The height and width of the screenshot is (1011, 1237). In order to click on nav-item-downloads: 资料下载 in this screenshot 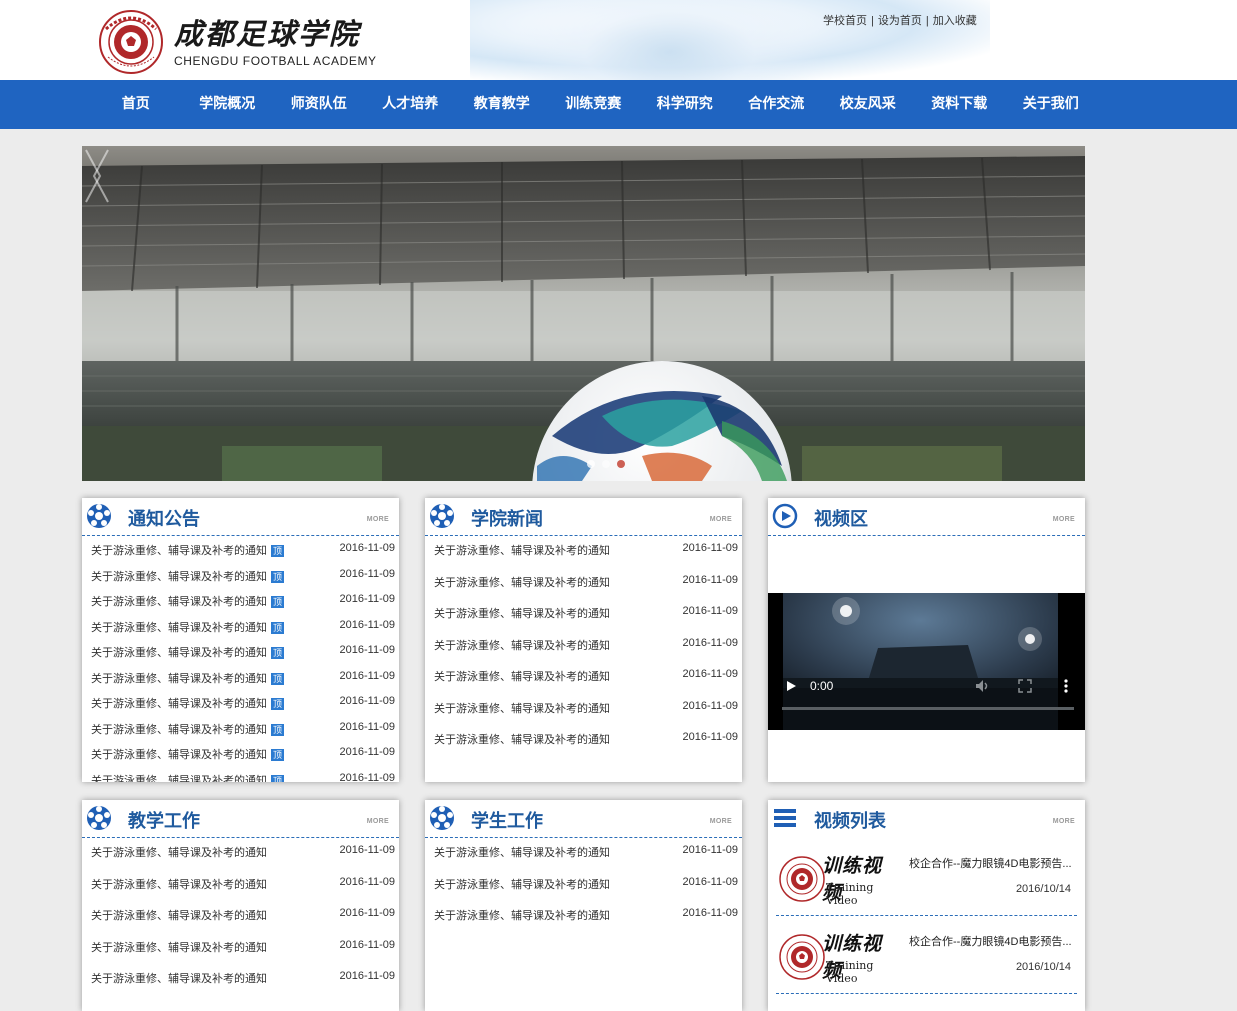, I will do `click(960, 104)`.